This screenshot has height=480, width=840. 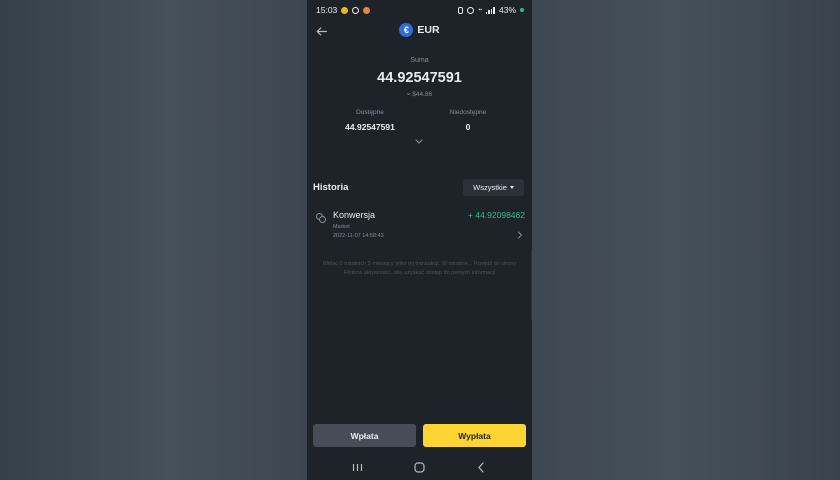 What do you see at coordinates (531, 285) in the screenshot?
I see `scroll-indicator` at bounding box center [531, 285].